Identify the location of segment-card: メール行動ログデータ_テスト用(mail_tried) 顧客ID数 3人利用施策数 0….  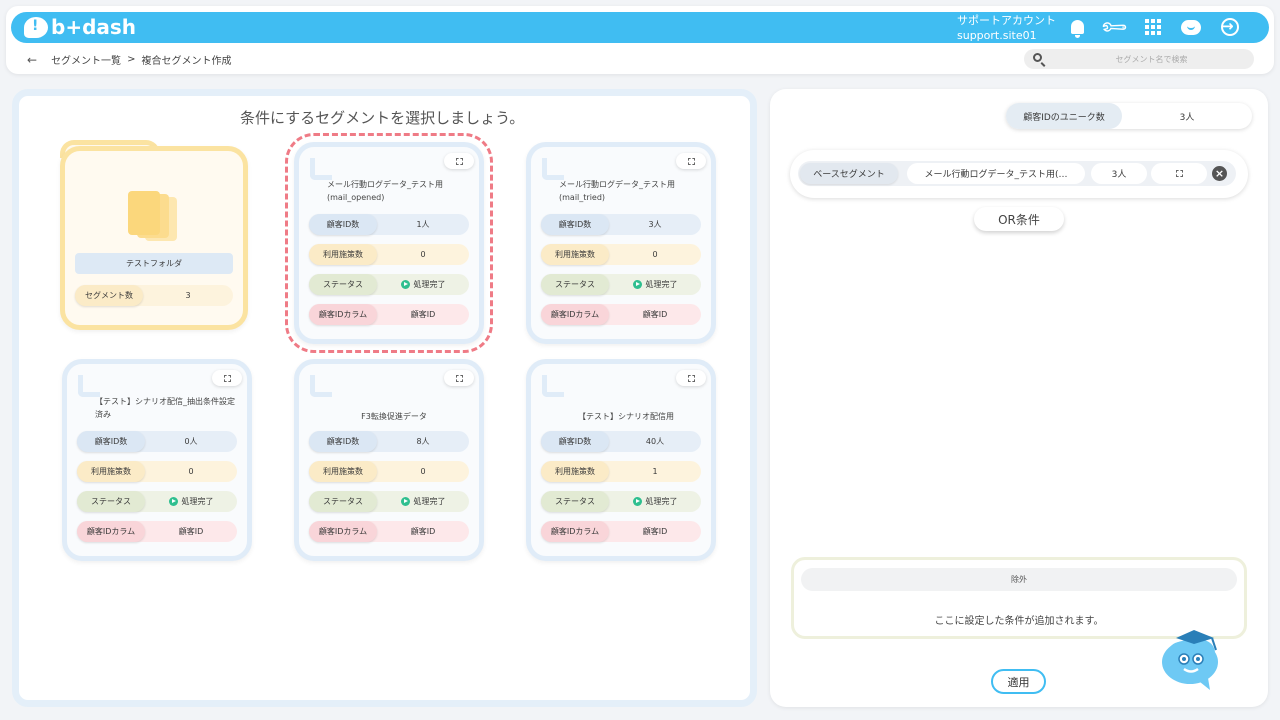
(621, 243).